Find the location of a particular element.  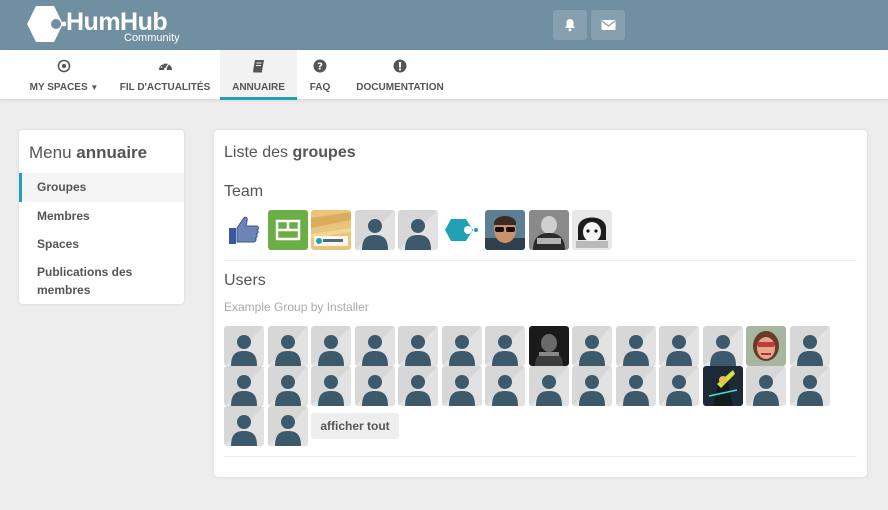

nav-my-spaces: MY SPACES ▼ is located at coordinates (64, 75).